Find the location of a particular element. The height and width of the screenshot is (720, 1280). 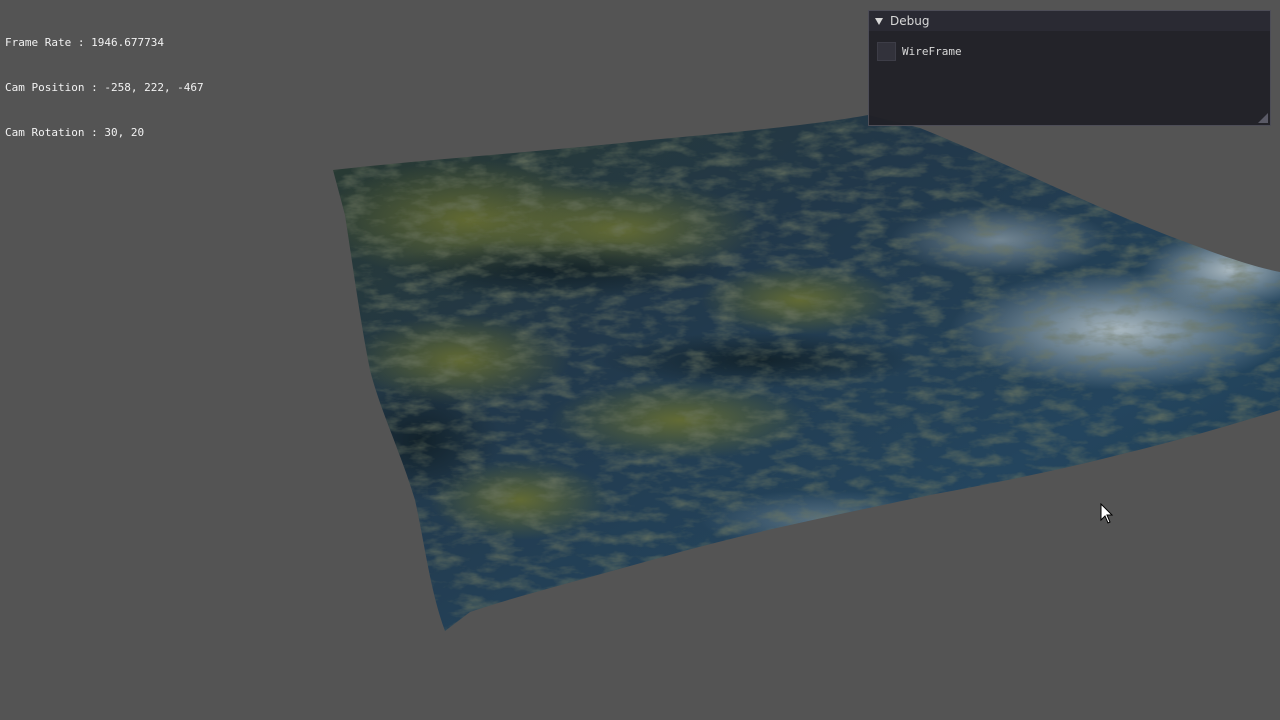

cam-rotation-text: Cam Rotation : 30, 20 is located at coordinates (75, 132).